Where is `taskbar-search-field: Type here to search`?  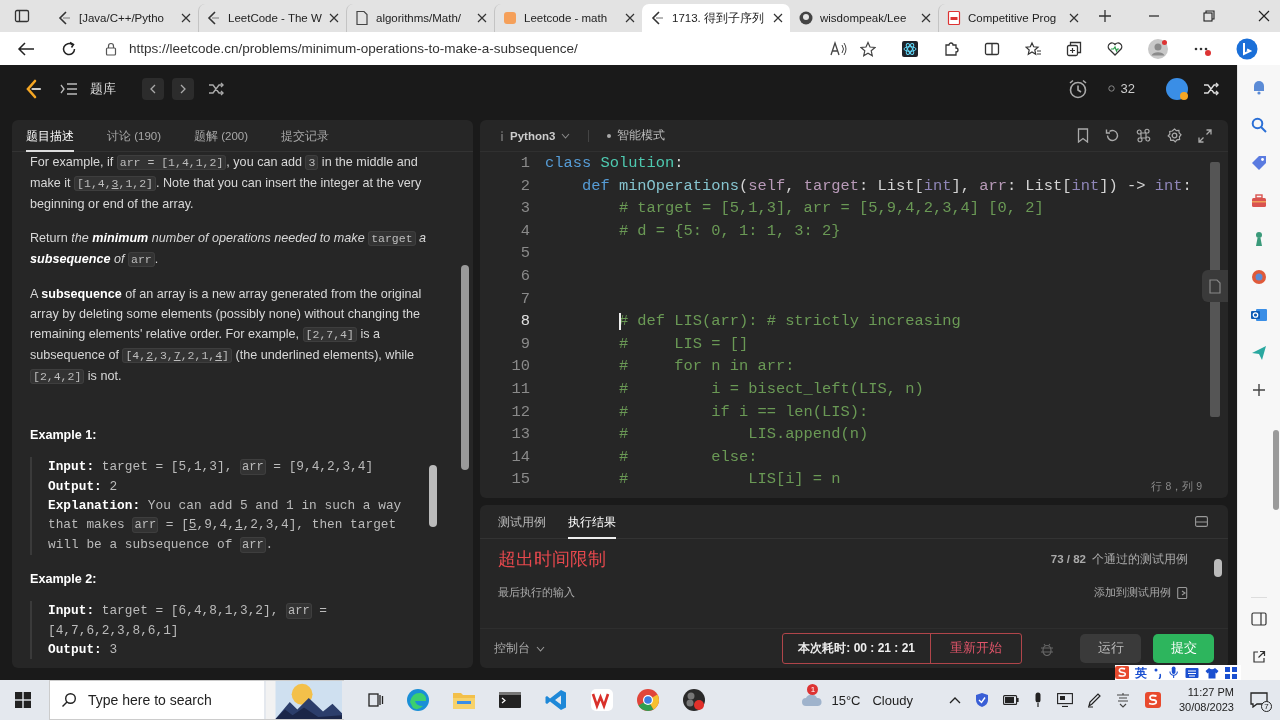 taskbar-search-field: Type here to search is located at coordinates (156, 700).